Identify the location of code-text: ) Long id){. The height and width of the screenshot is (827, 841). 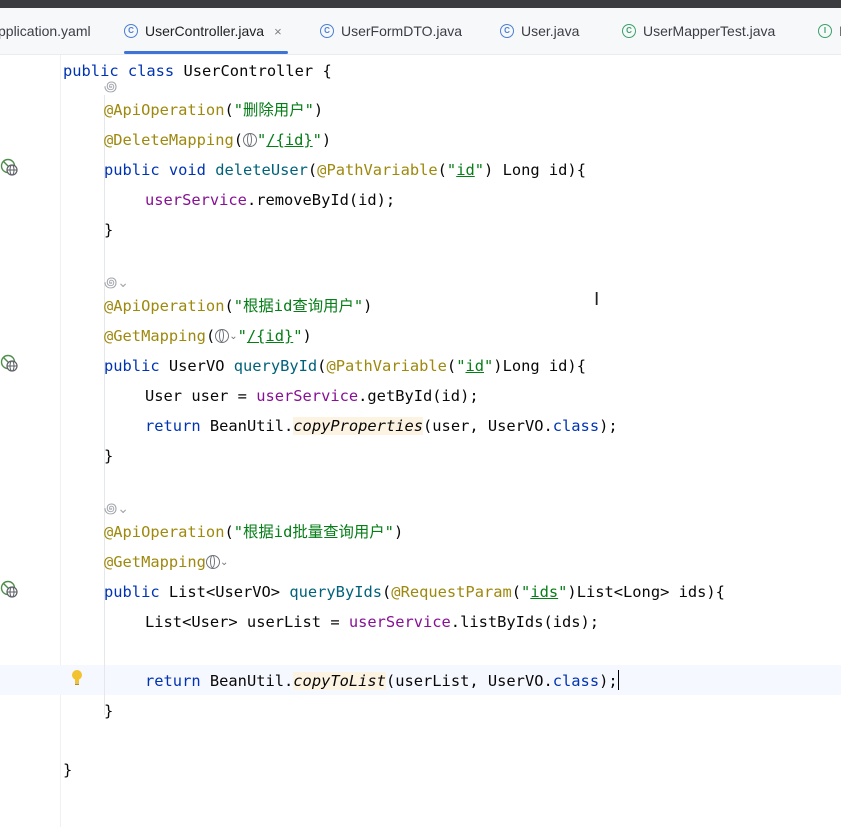
(535, 170).